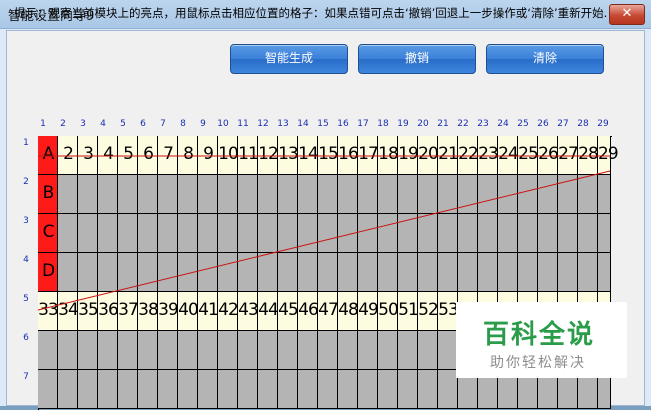  What do you see at coordinates (508, 155) in the screenshot?
I see `grid-cell: 24` at bounding box center [508, 155].